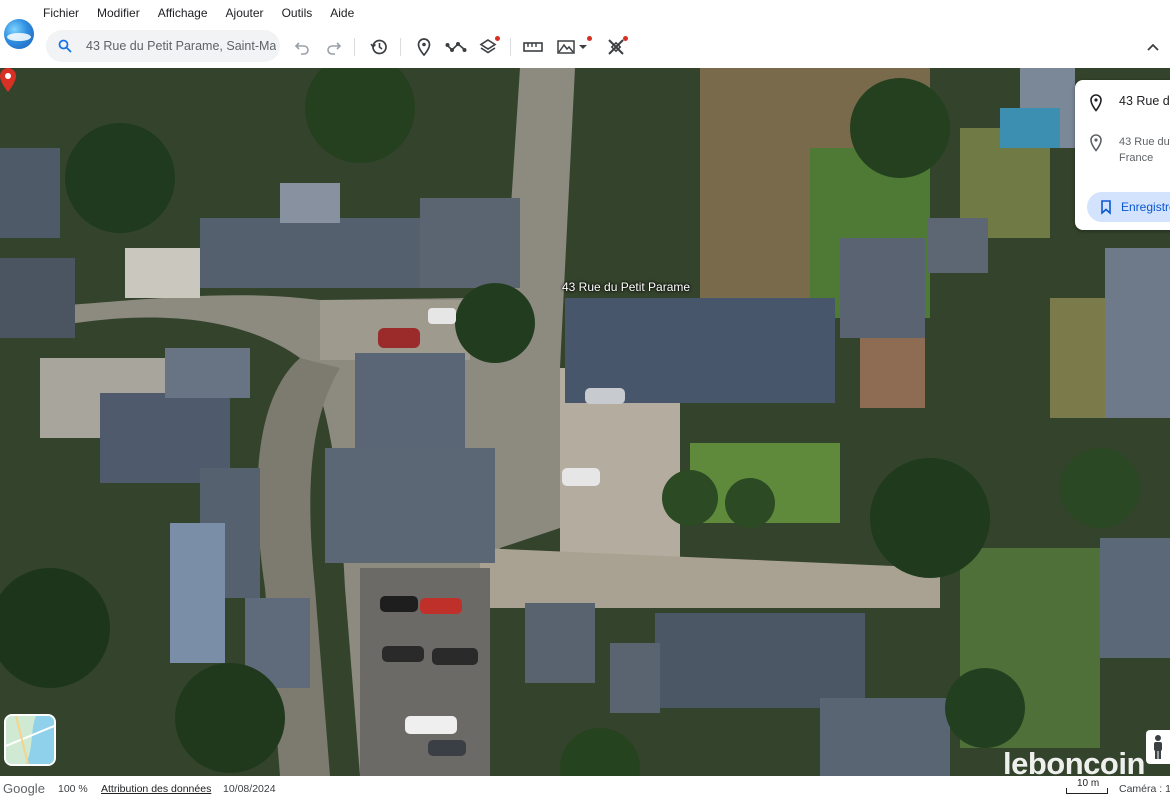 Image resolution: width=1170 pixels, height=800 pixels. I want to click on ruler-icon, so click(533, 47).